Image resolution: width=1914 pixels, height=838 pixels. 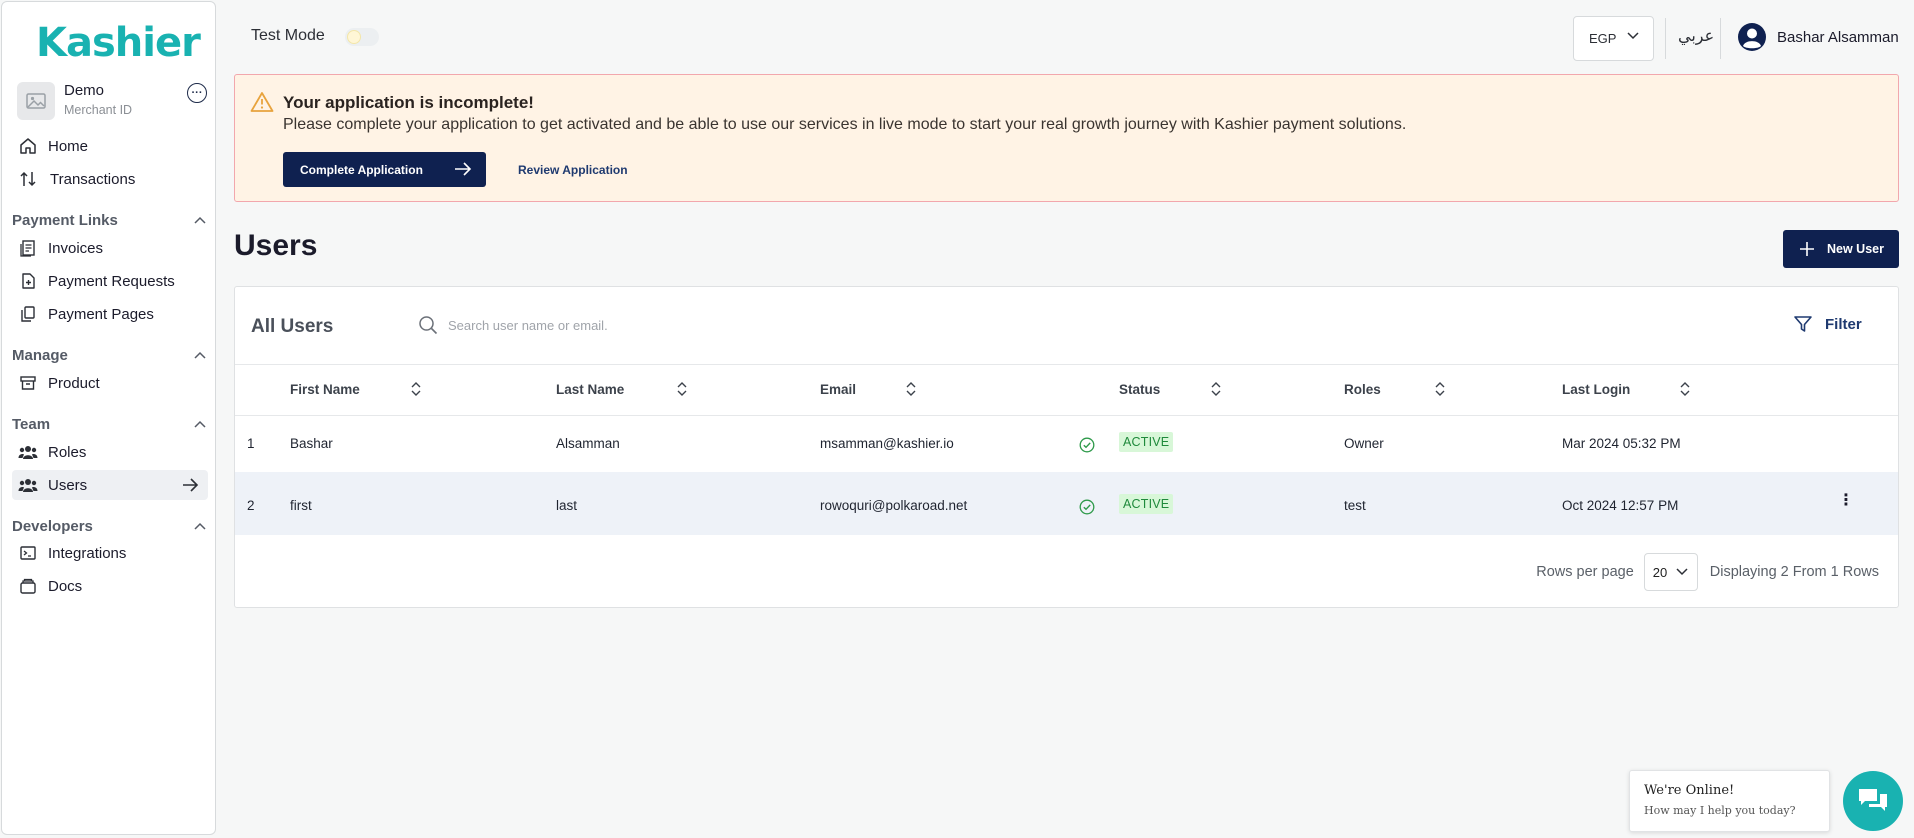 I want to click on chat-launcher-button, so click(x=1873, y=801).